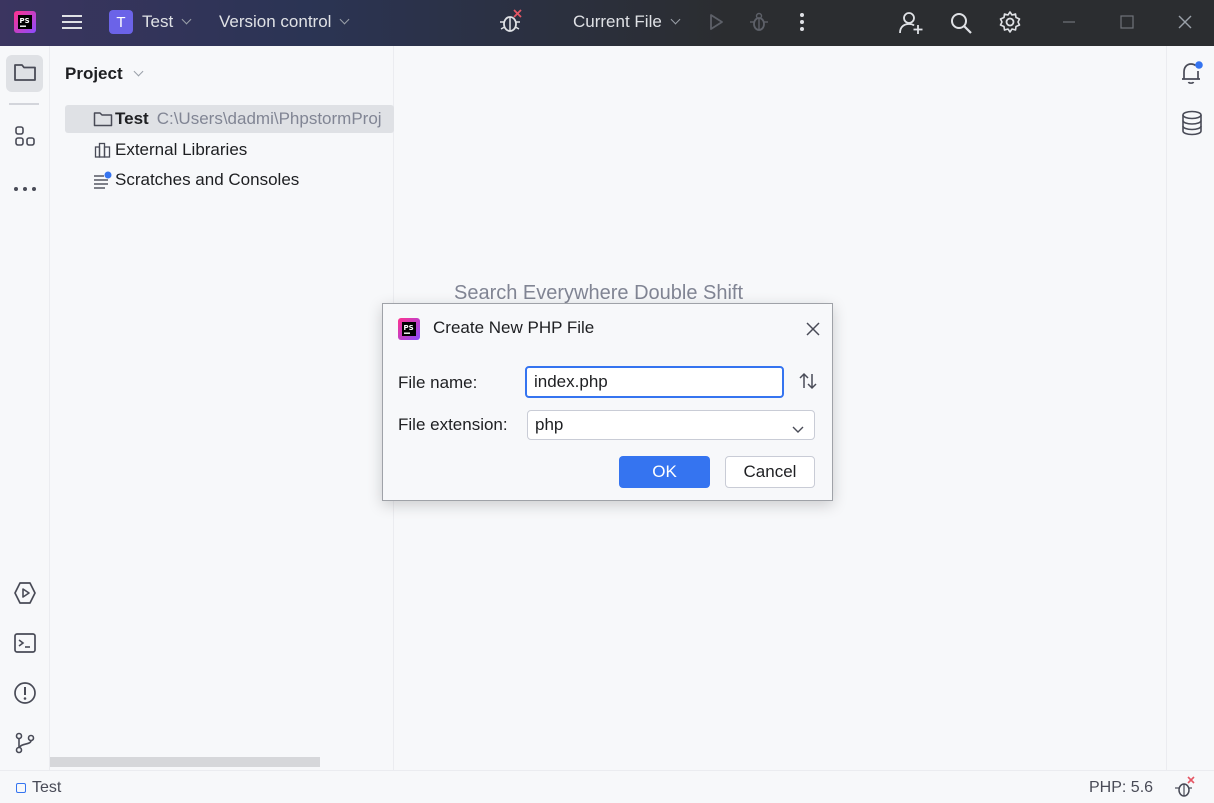  What do you see at coordinates (1010, 22) in the screenshot?
I see `settings-icon` at bounding box center [1010, 22].